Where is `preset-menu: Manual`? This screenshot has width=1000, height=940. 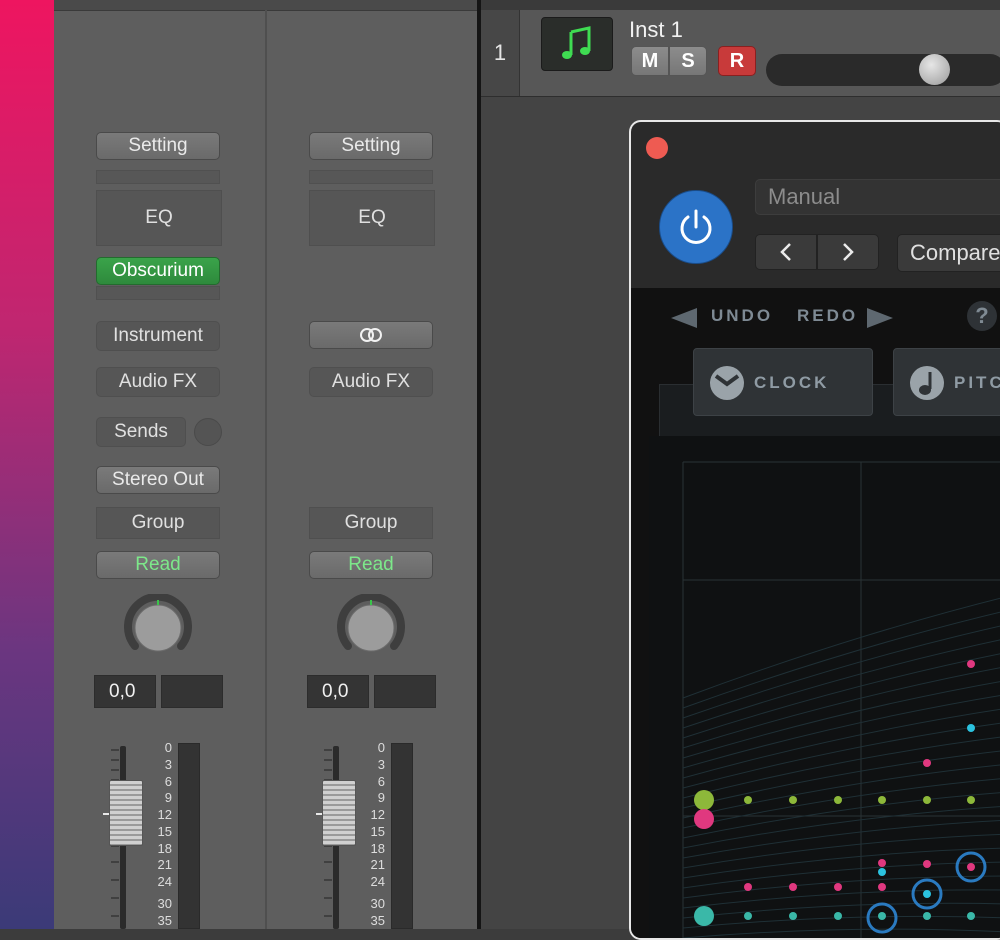
preset-menu: Manual is located at coordinates (877, 197).